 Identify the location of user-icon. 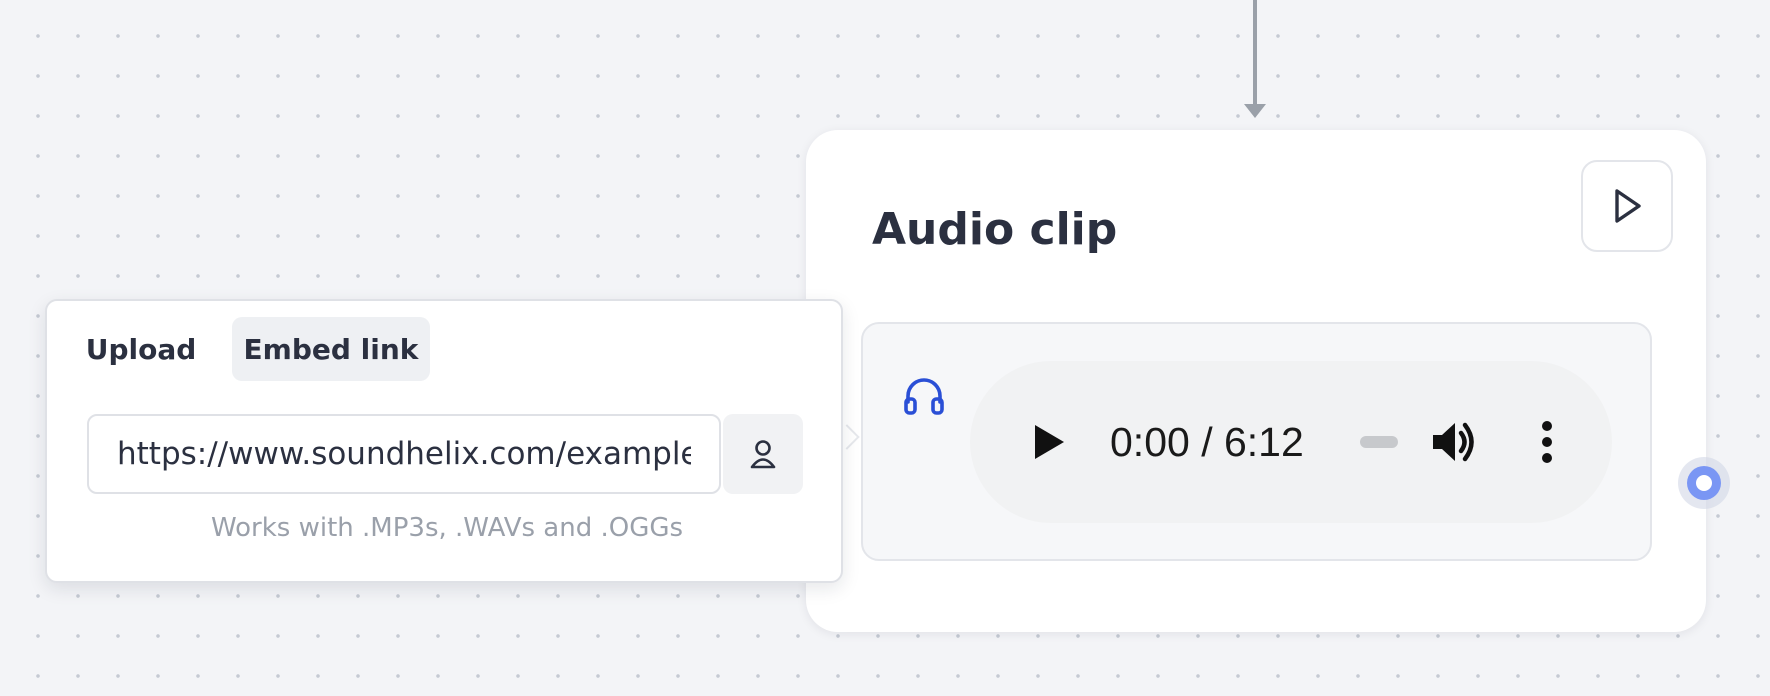
(763, 454).